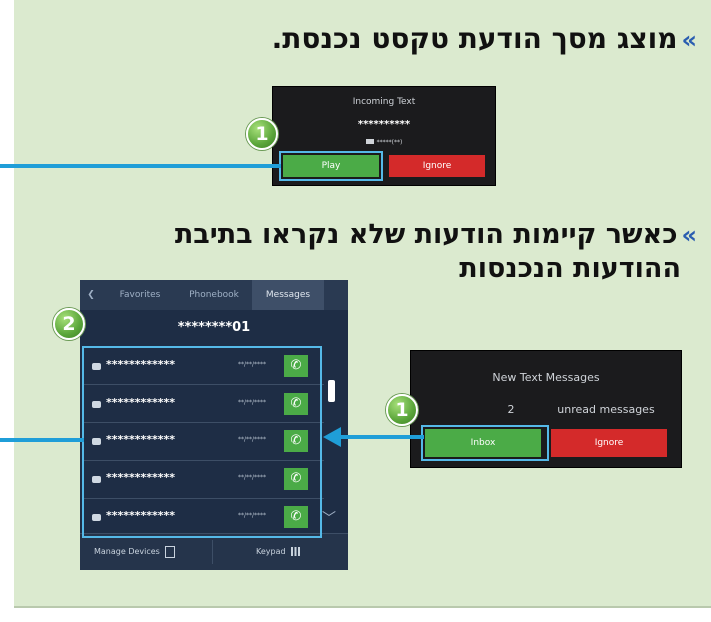  What do you see at coordinates (135, 552) in the screenshot?
I see `manage-devices-button: Manage Devices` at bounding box center [135, 552].